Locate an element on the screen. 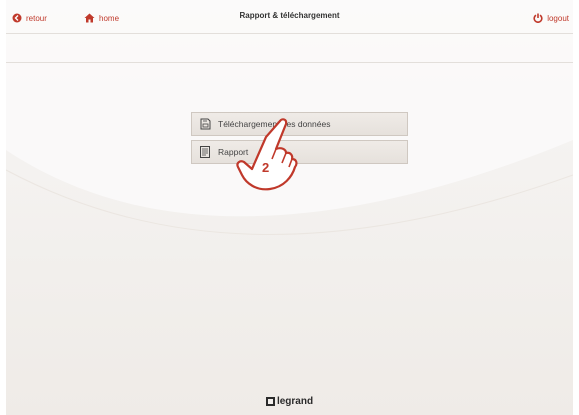  logout-button-label: logout is located at coordinates (558, 18).